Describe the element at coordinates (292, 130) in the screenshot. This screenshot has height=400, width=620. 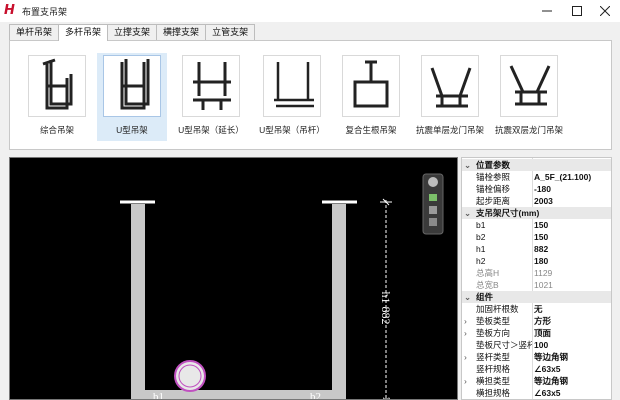
I see `gallery-item-label: U型吊架（吊杆）` at that location.